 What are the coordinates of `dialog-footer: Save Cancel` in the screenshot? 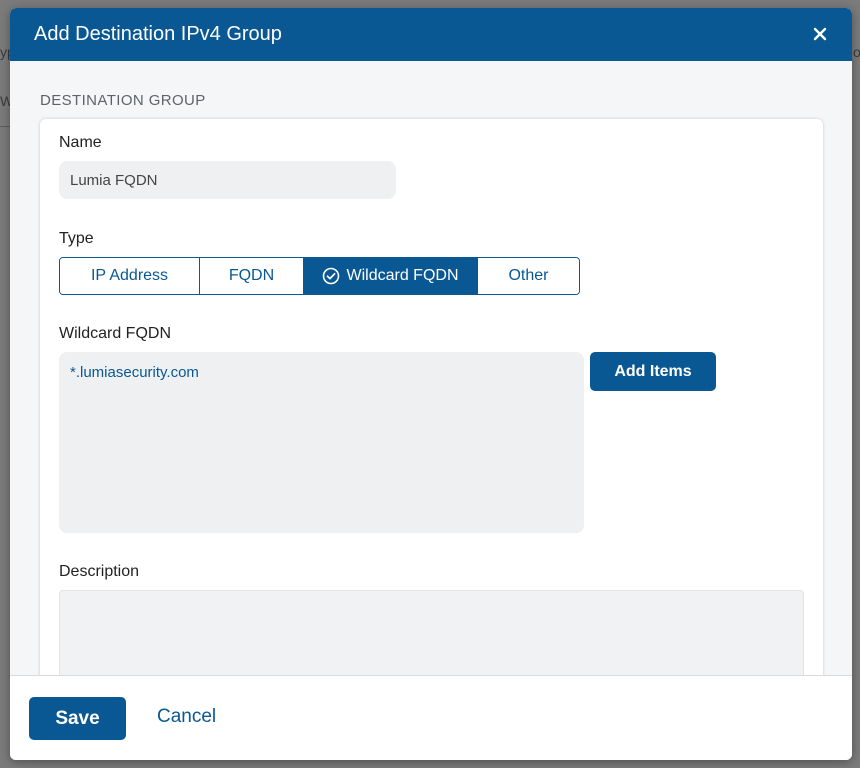 It's located at (431, 717).